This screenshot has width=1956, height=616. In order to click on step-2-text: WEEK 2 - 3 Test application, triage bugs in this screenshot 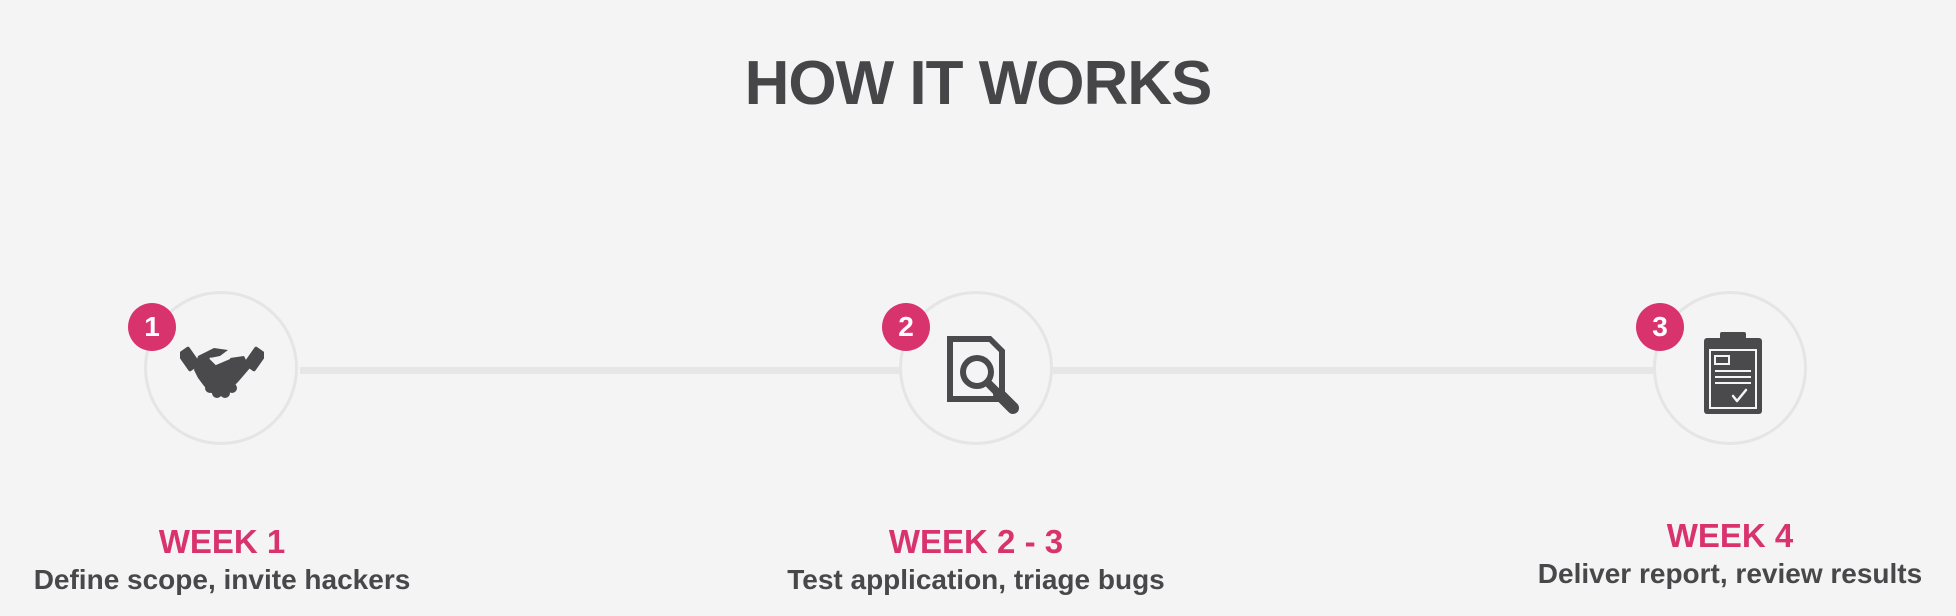, I will do `click(976, 560)`.